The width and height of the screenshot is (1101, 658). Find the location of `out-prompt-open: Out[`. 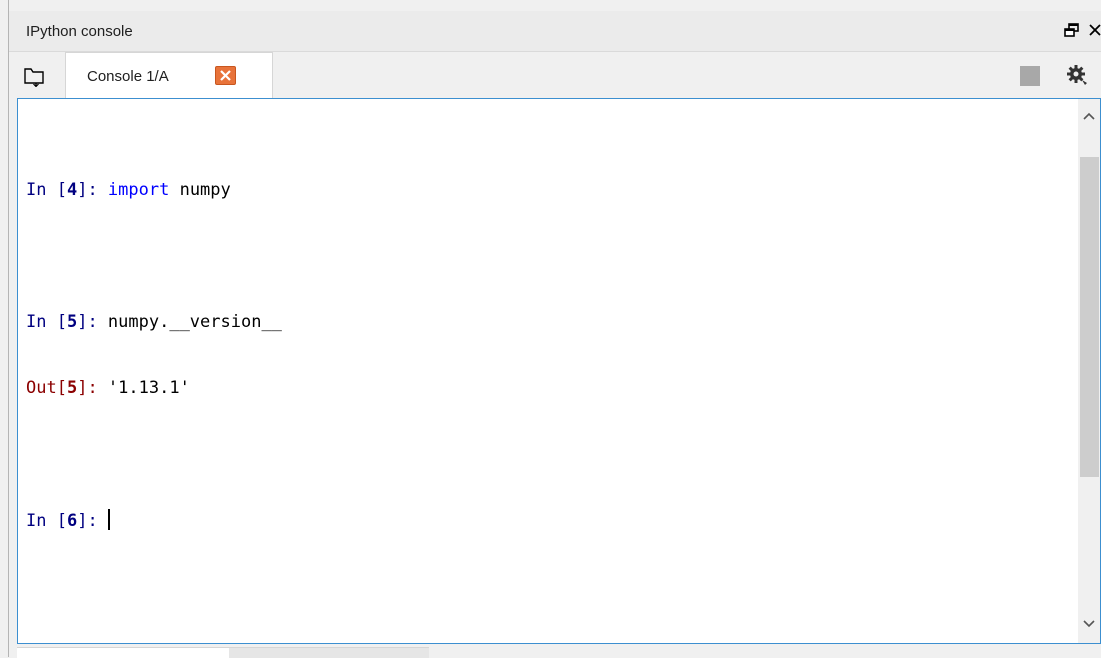

out-prompt-open: Out[ is located at coordinates (46, 388).